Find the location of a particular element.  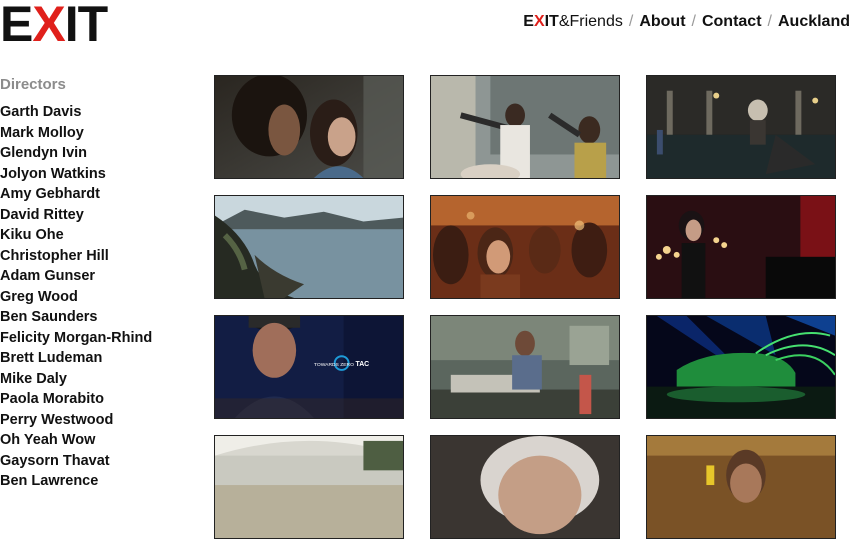

director-link: Oh Yeah Wow is located at coordinates (100, 440).